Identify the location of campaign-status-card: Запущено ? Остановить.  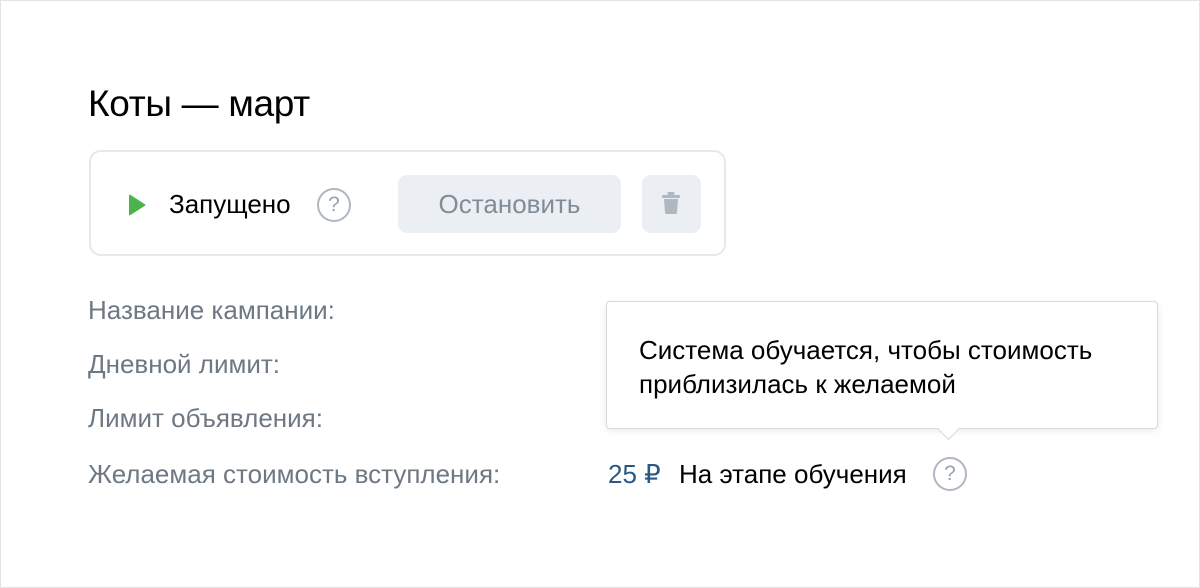
(407, 203).